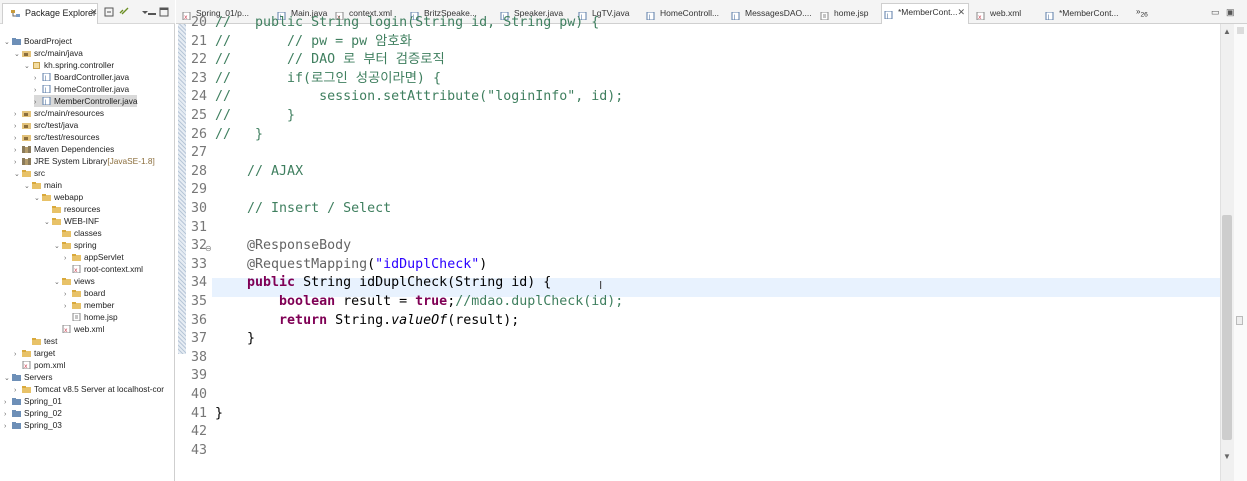  I want to click on tree-item: › Spring_03, so click(33, 425).